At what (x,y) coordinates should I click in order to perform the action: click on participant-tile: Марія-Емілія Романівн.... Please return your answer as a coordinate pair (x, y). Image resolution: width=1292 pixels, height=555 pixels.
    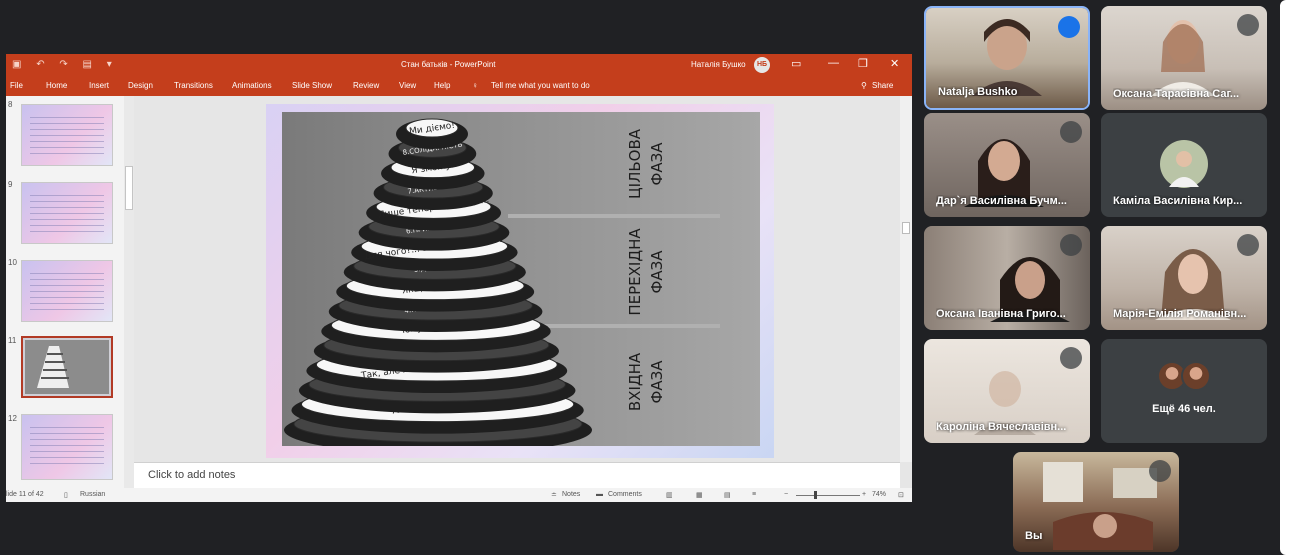
    Looking at the image, I should click on (1184, 278).